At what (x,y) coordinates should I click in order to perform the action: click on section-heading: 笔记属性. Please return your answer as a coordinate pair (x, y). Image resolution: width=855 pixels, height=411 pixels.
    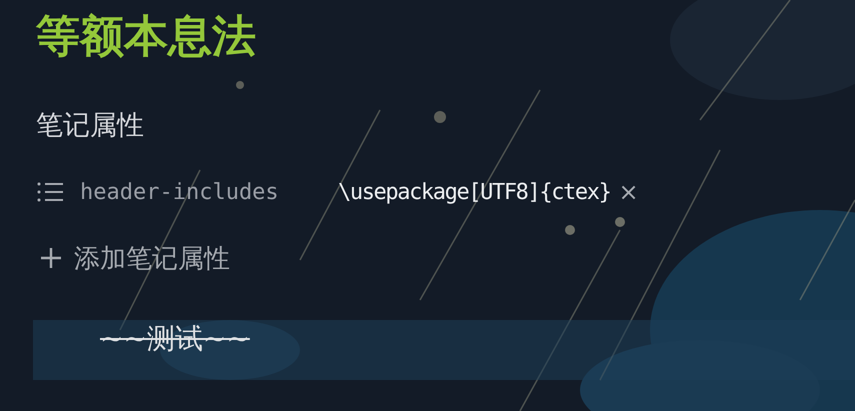
    Looking at the image, I should click on (90, 126).